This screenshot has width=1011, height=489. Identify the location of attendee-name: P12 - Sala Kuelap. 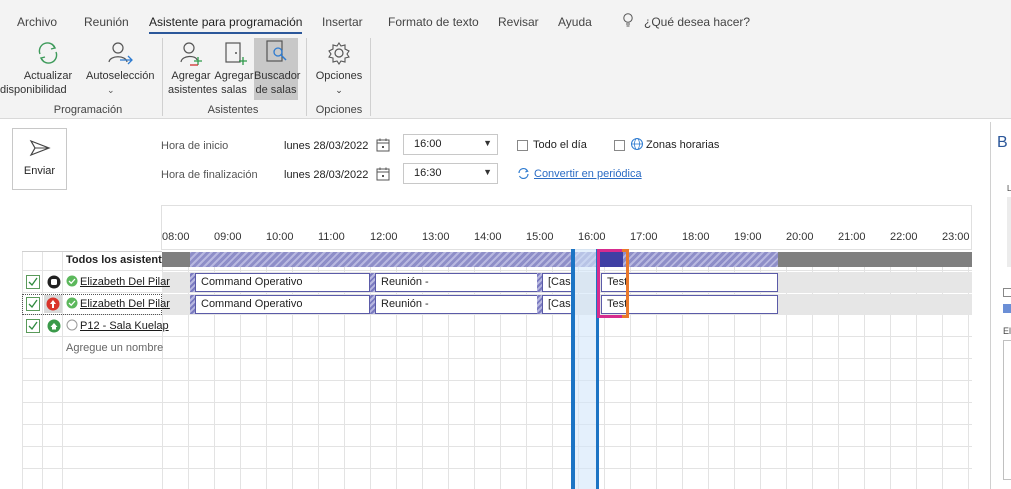
(132, 326).